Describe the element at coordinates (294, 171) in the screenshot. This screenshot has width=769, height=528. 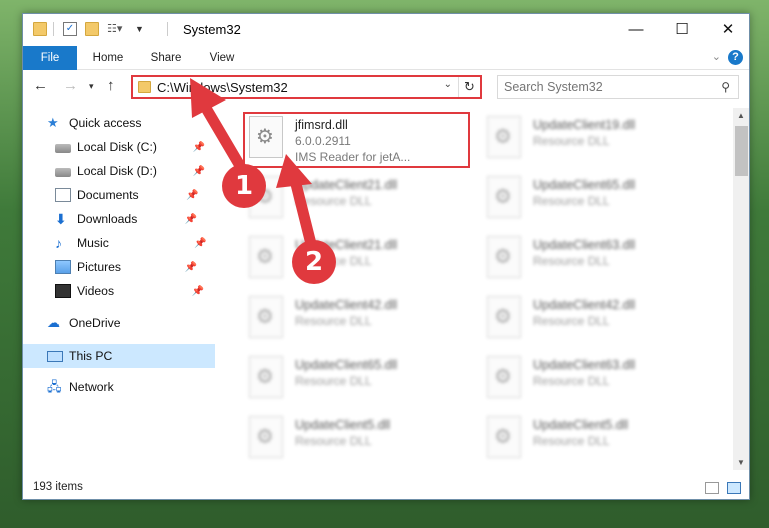
I see `arrowhead` at that location.